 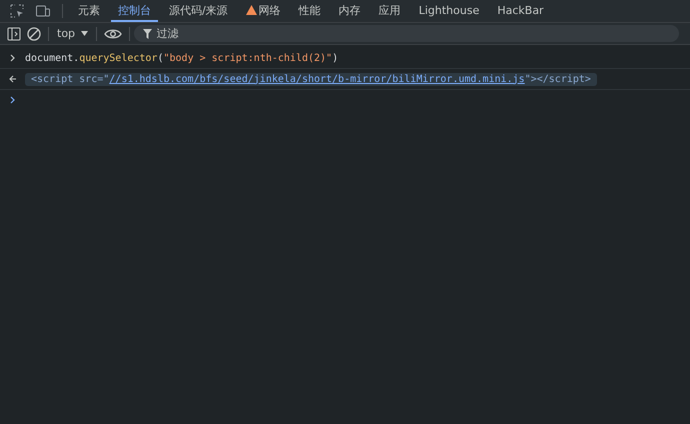 What do you see at coordinates (390, 11) in the screenshot?
I see `panel-tab: 应用` at bounding box center [390, 11].